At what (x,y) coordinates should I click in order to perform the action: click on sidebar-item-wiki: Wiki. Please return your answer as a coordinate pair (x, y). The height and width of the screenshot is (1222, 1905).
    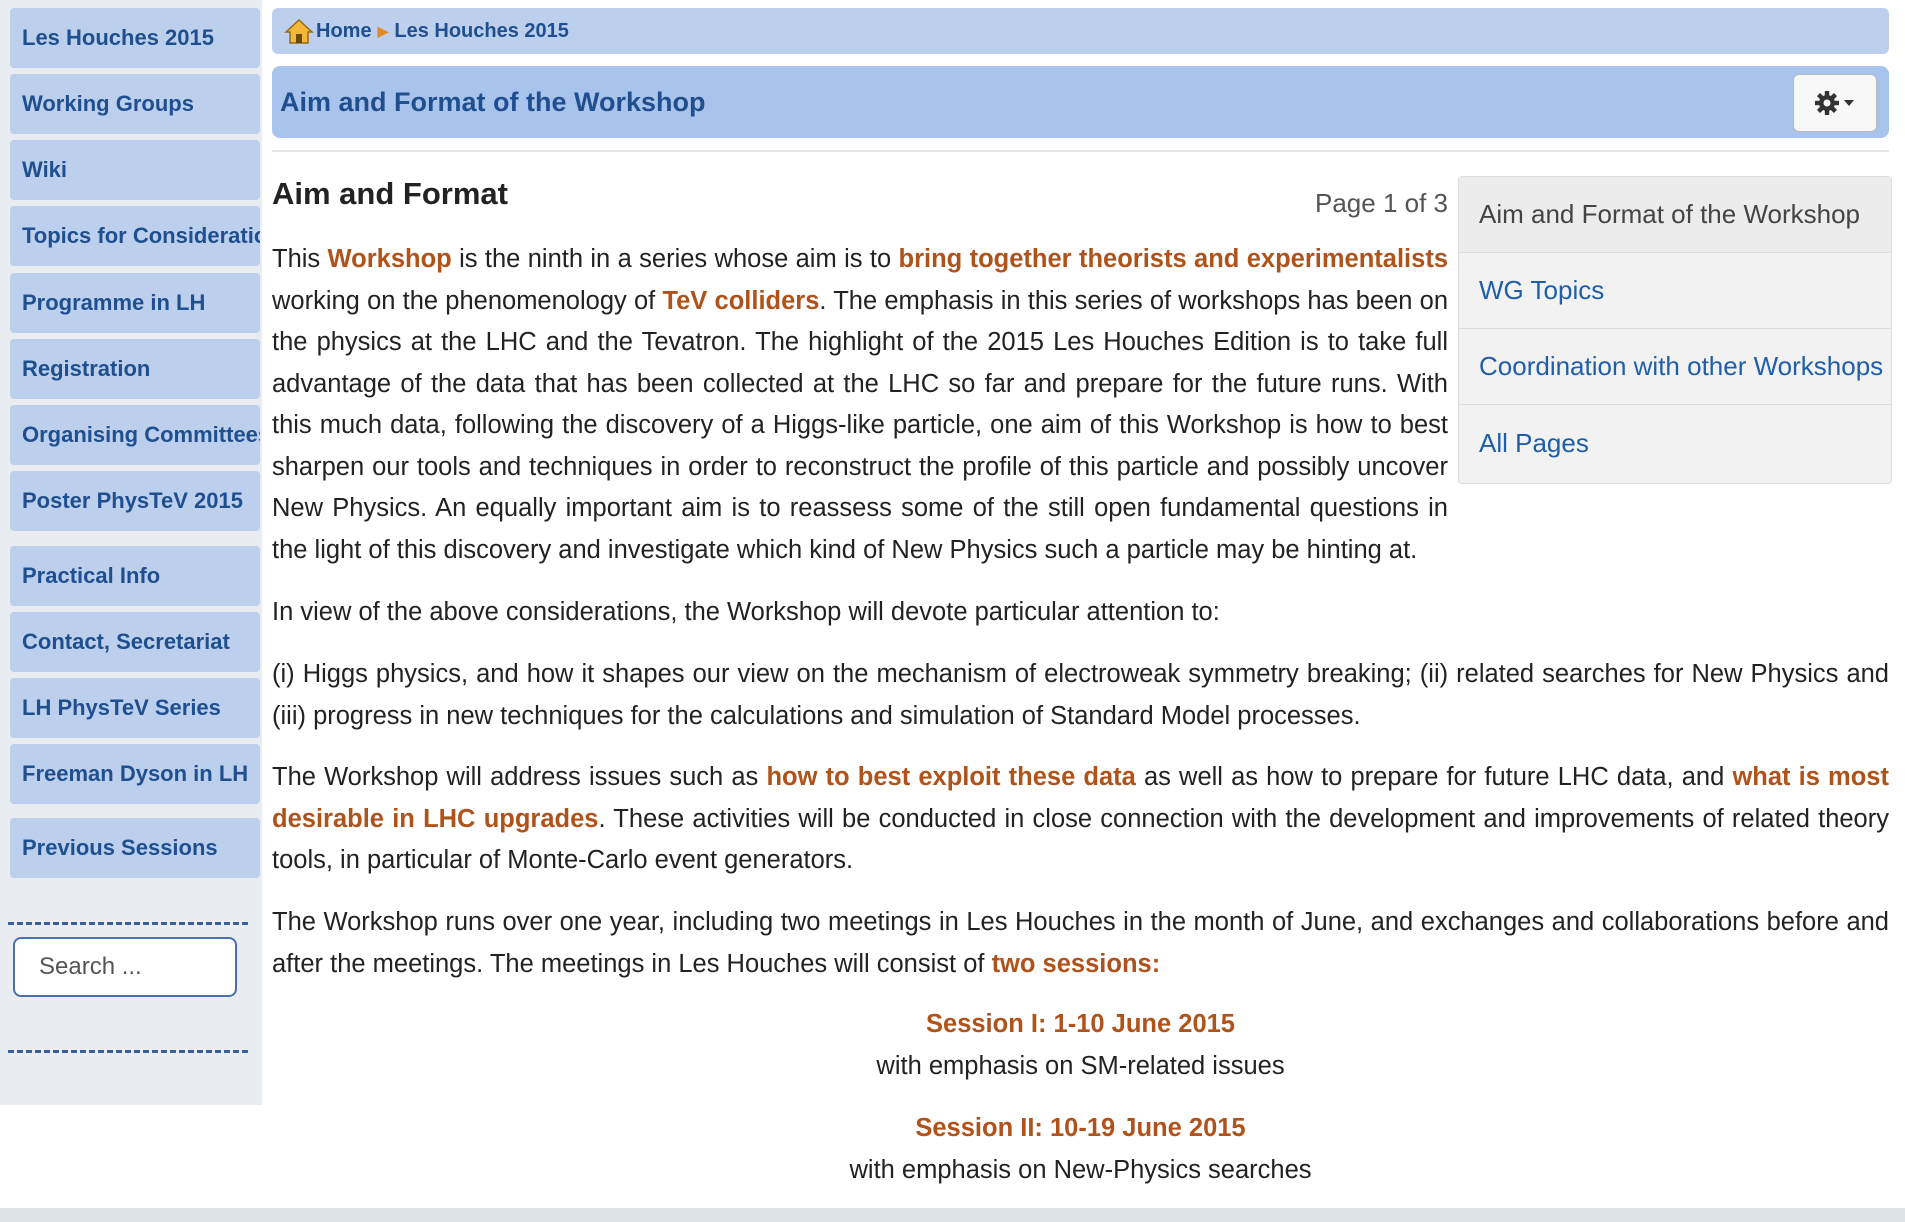
    Looking at the image, I should click on (135, 170).